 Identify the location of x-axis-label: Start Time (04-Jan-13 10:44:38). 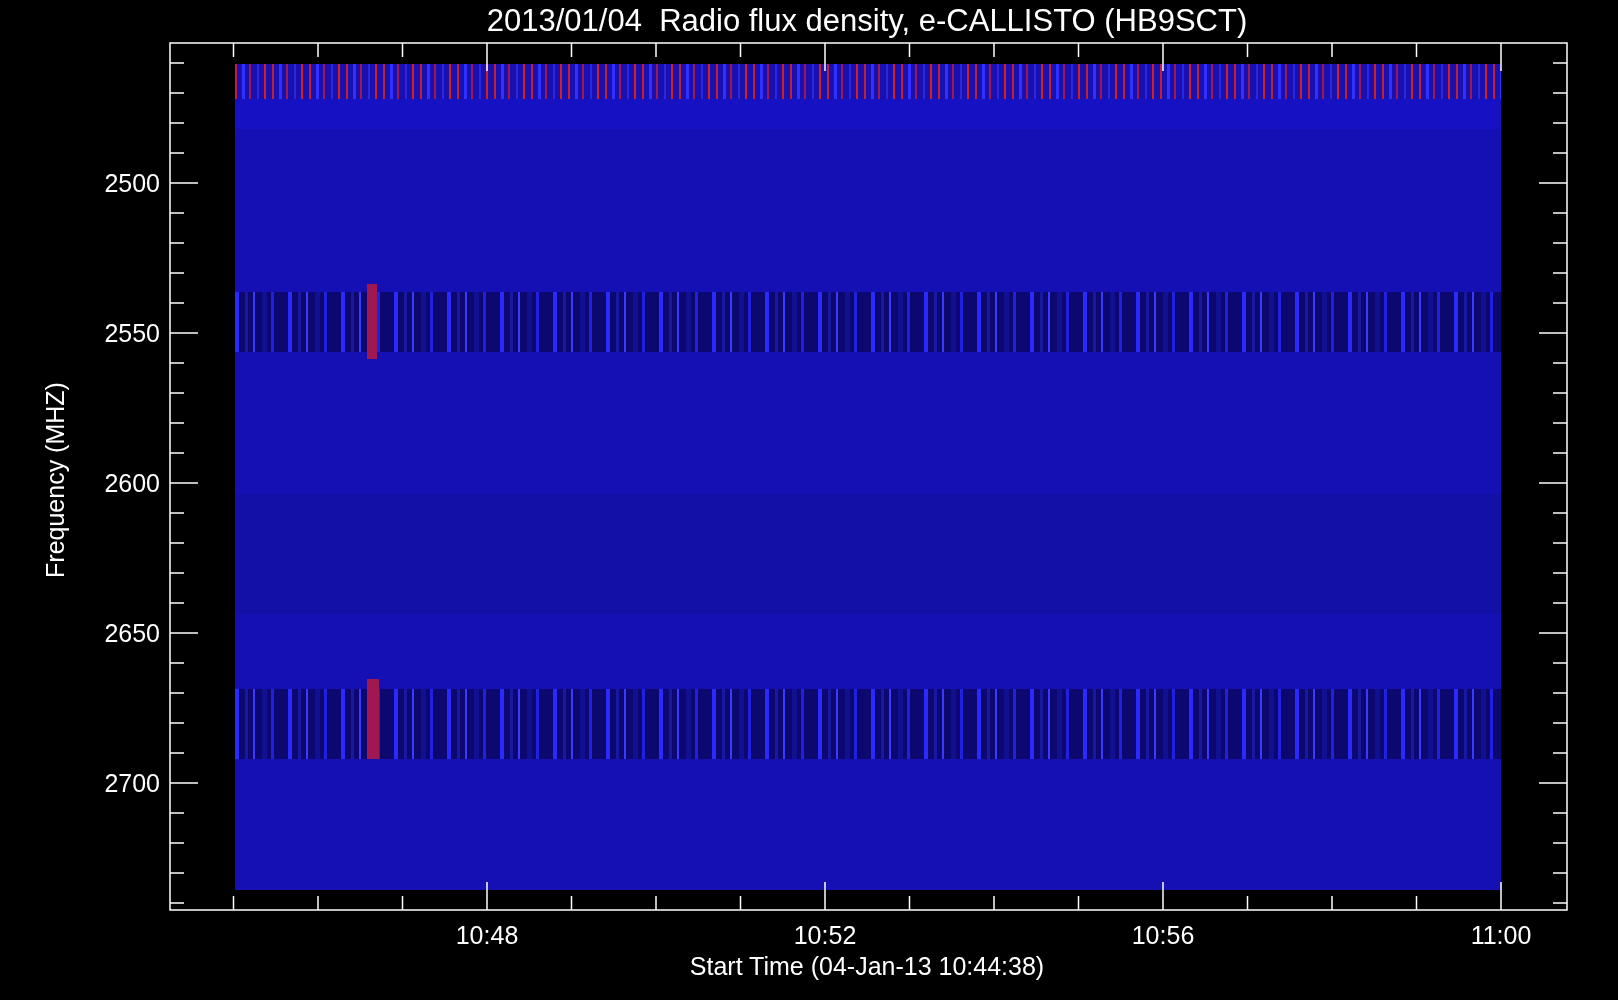
(867, 966).